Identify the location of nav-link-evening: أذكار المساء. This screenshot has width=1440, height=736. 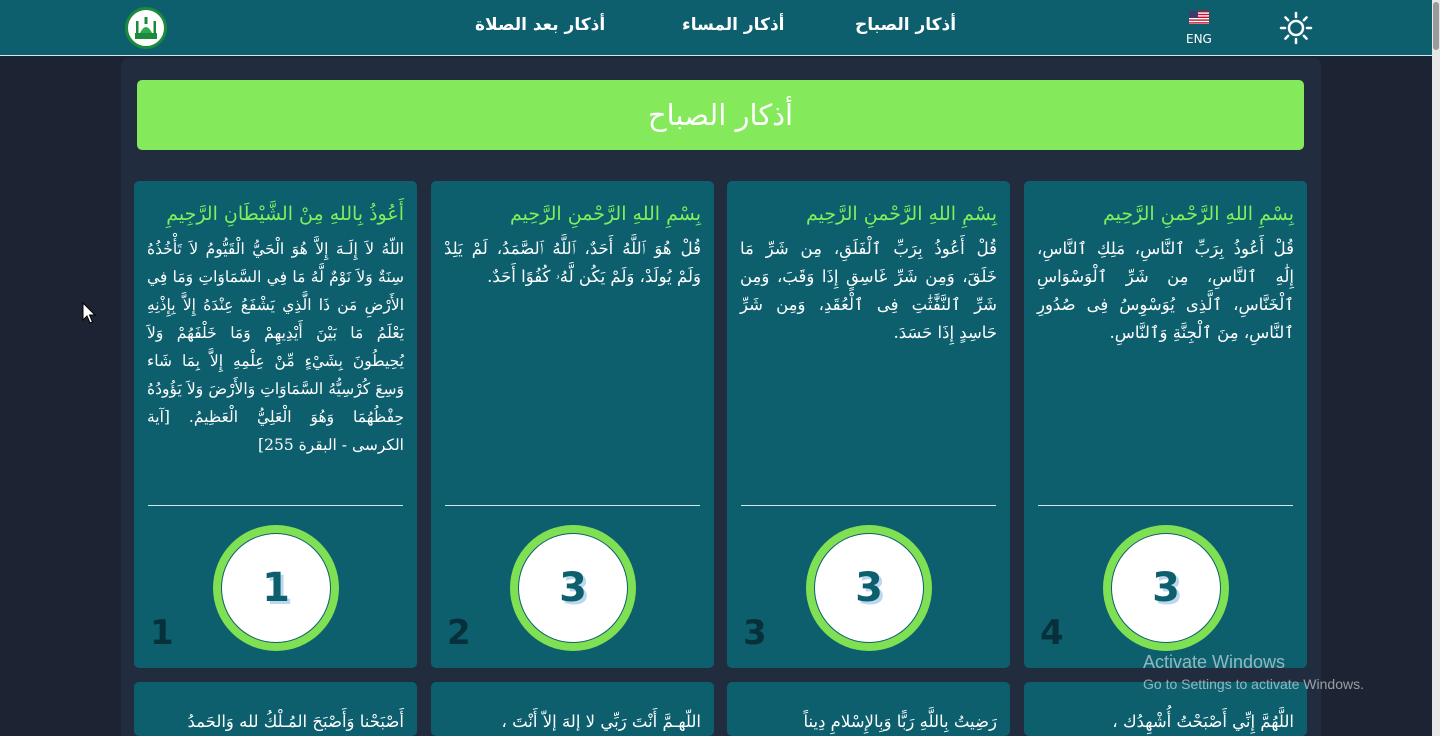
(733, 25).